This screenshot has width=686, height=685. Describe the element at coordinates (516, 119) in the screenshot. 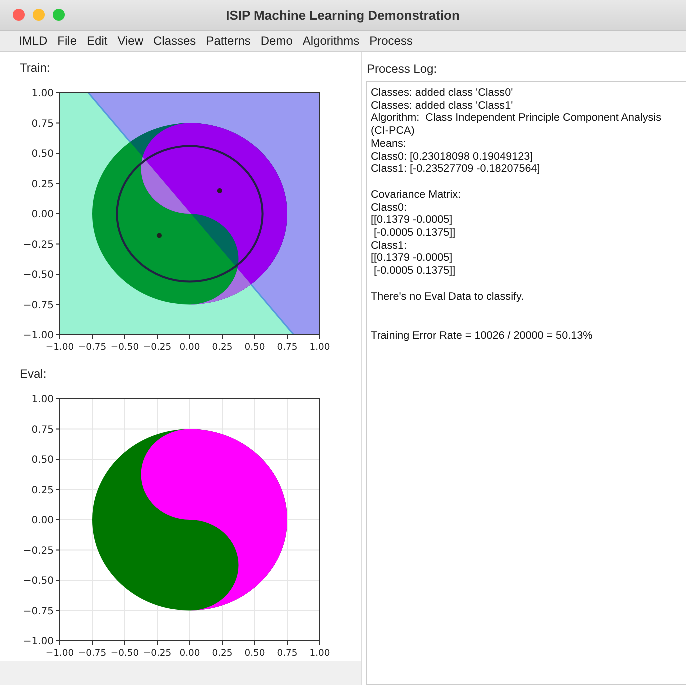

I see `log-line: Algorithm: Class Independent Principle Component Analysis` at that location.